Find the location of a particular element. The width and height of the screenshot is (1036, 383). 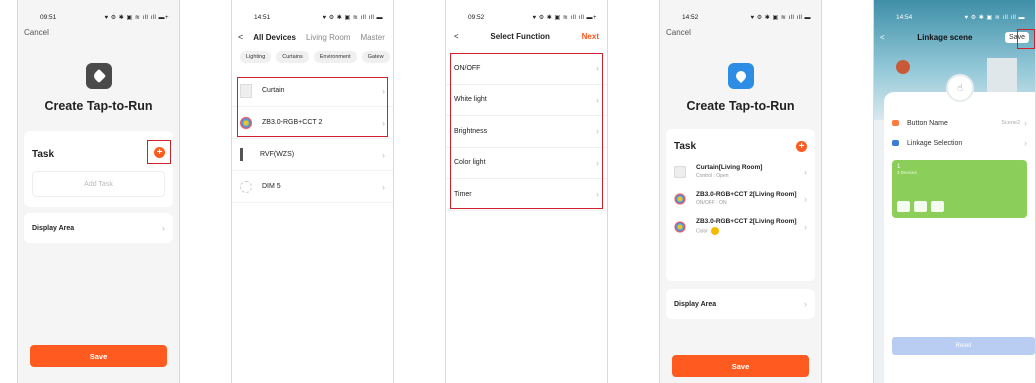

chip-environment: Environment is located at coordinates (335, 57).